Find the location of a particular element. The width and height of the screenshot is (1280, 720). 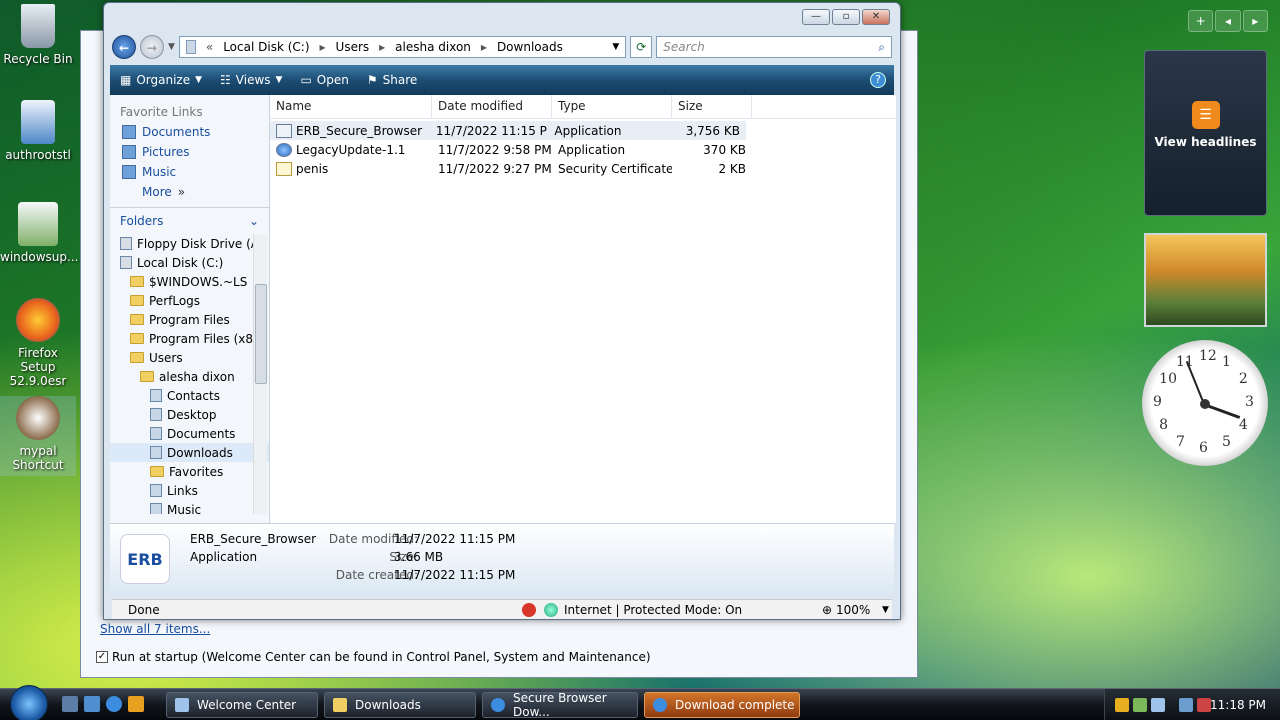

clock-time: 11:18 PM is located at coordinates (1238, 705).